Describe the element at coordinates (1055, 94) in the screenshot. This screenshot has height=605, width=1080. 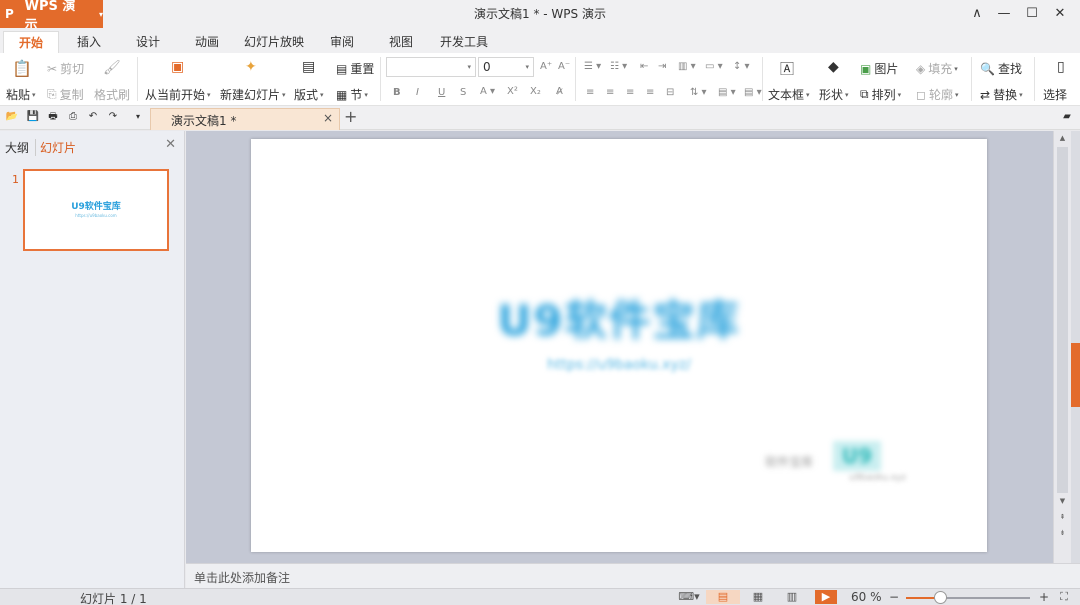
I see `select-button: 选择` at that location.